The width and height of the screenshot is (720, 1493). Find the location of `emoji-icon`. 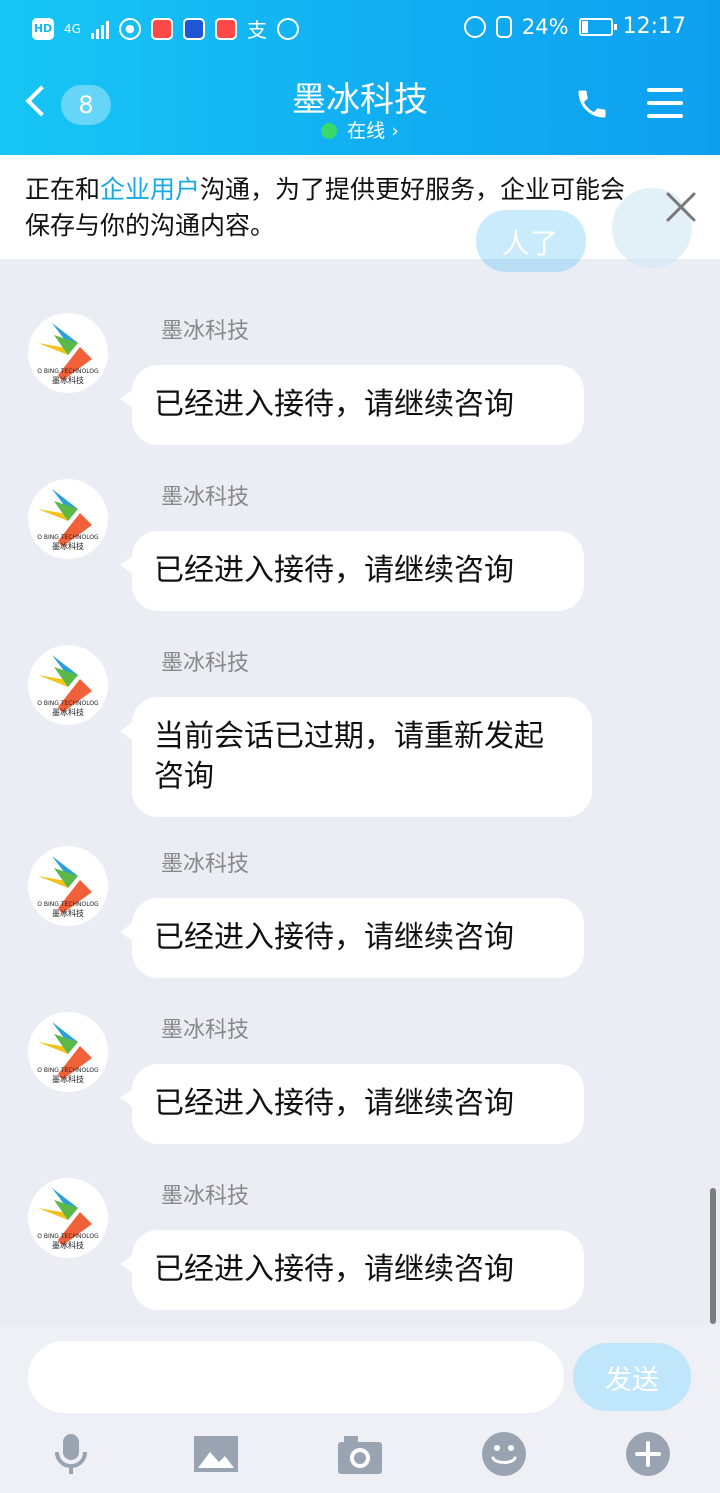

emoji-icon is located at coordinates (504, 1454).